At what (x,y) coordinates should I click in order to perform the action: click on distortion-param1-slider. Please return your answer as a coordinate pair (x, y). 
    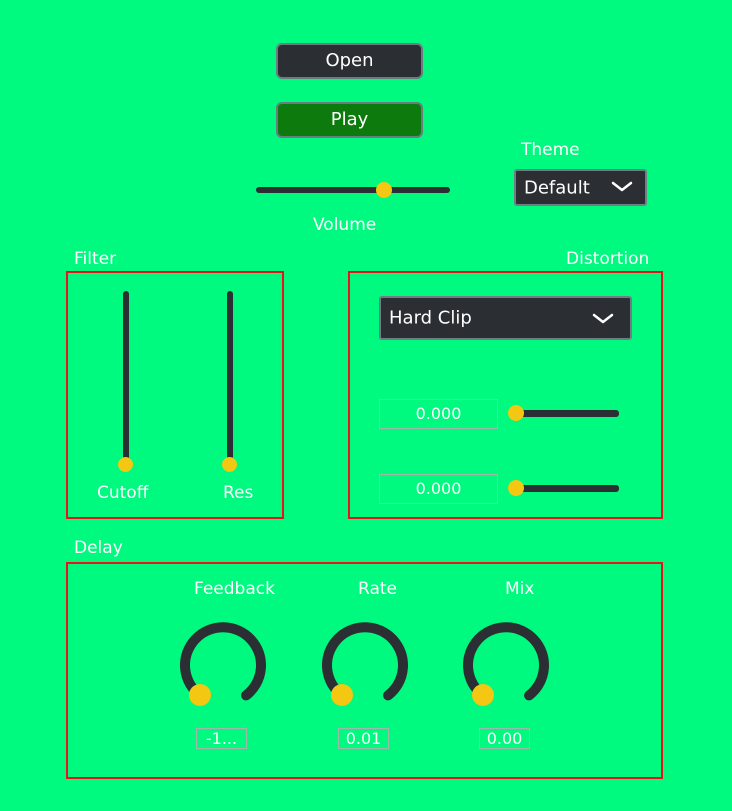
    Looking at the image, I should click on (564, 413).